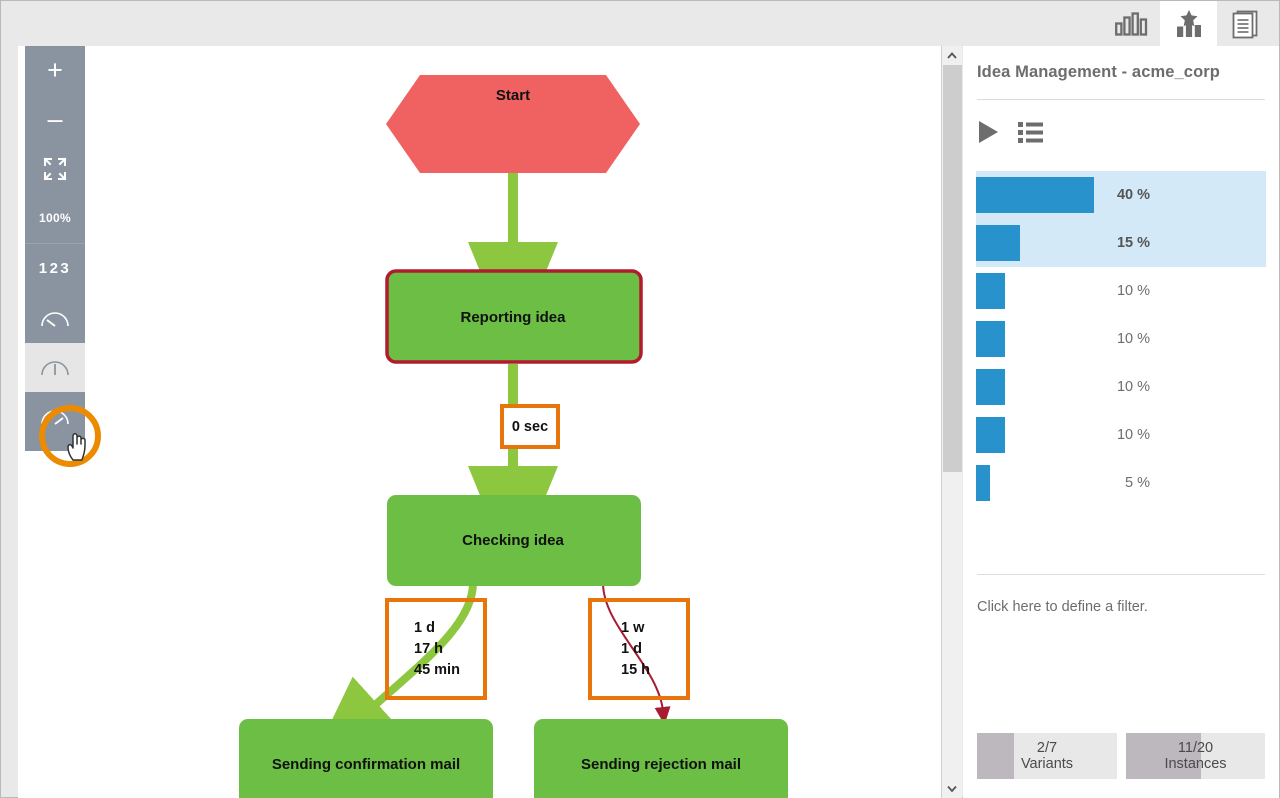 The width and height of the screenshot is (1280, 798). I want to click on zoom-out-button: –, so click(55, 119).